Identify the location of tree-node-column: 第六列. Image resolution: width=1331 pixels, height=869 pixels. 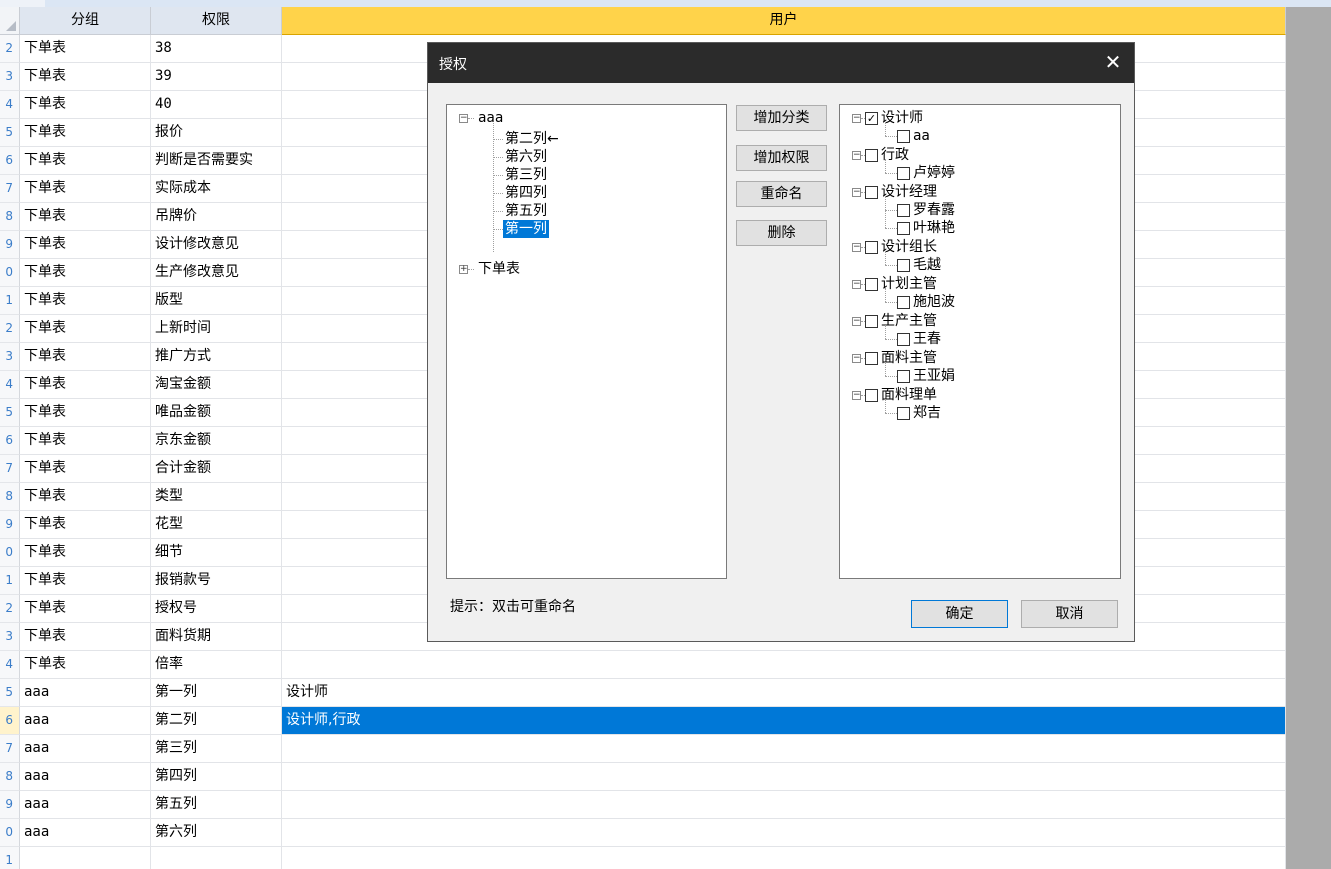
(526, 157).